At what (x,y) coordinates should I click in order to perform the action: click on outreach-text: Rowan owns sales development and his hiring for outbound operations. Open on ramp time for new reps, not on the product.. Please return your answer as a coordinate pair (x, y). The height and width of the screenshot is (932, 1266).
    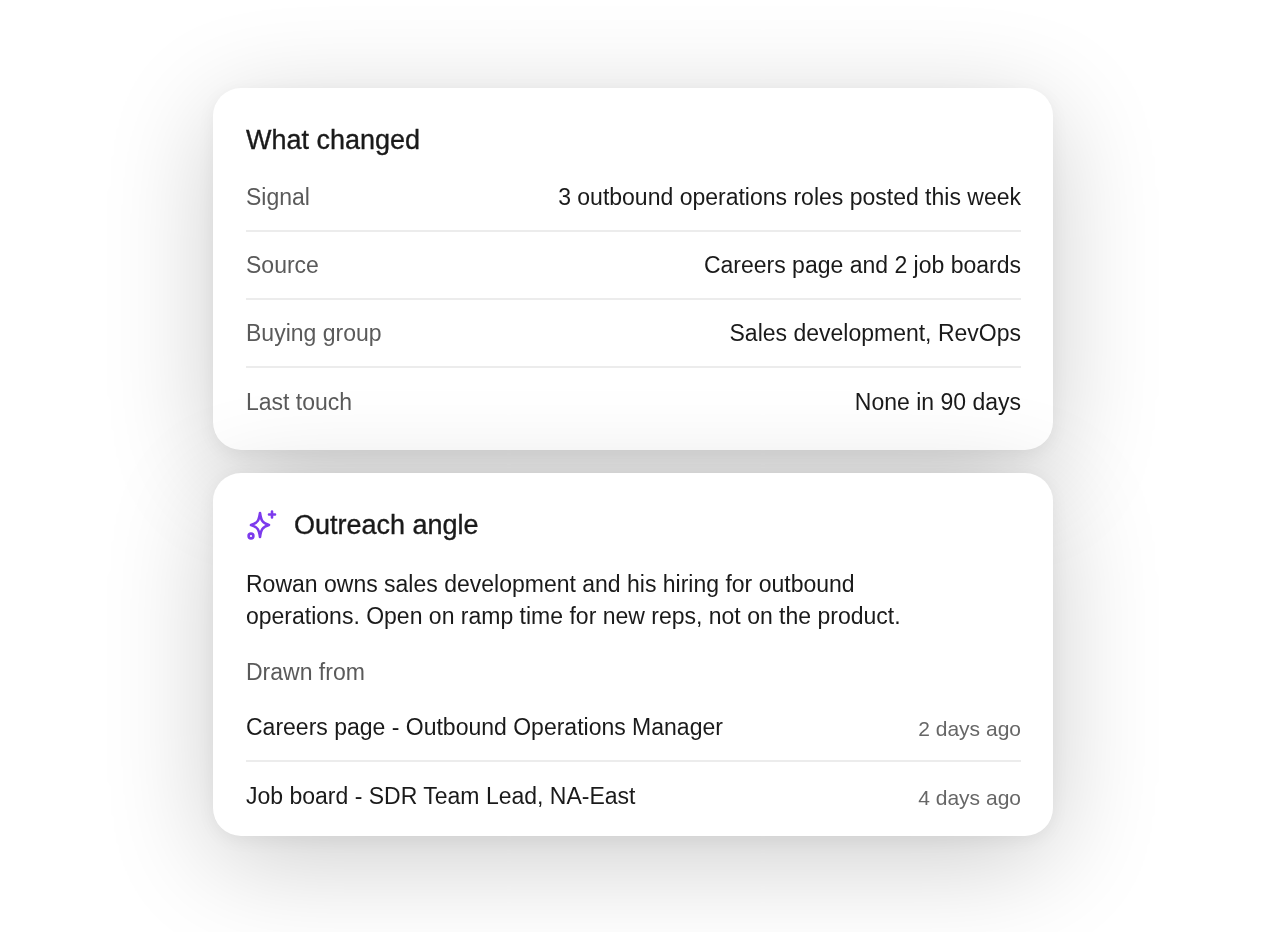
    Looking at the image, I should click on (574, 600).